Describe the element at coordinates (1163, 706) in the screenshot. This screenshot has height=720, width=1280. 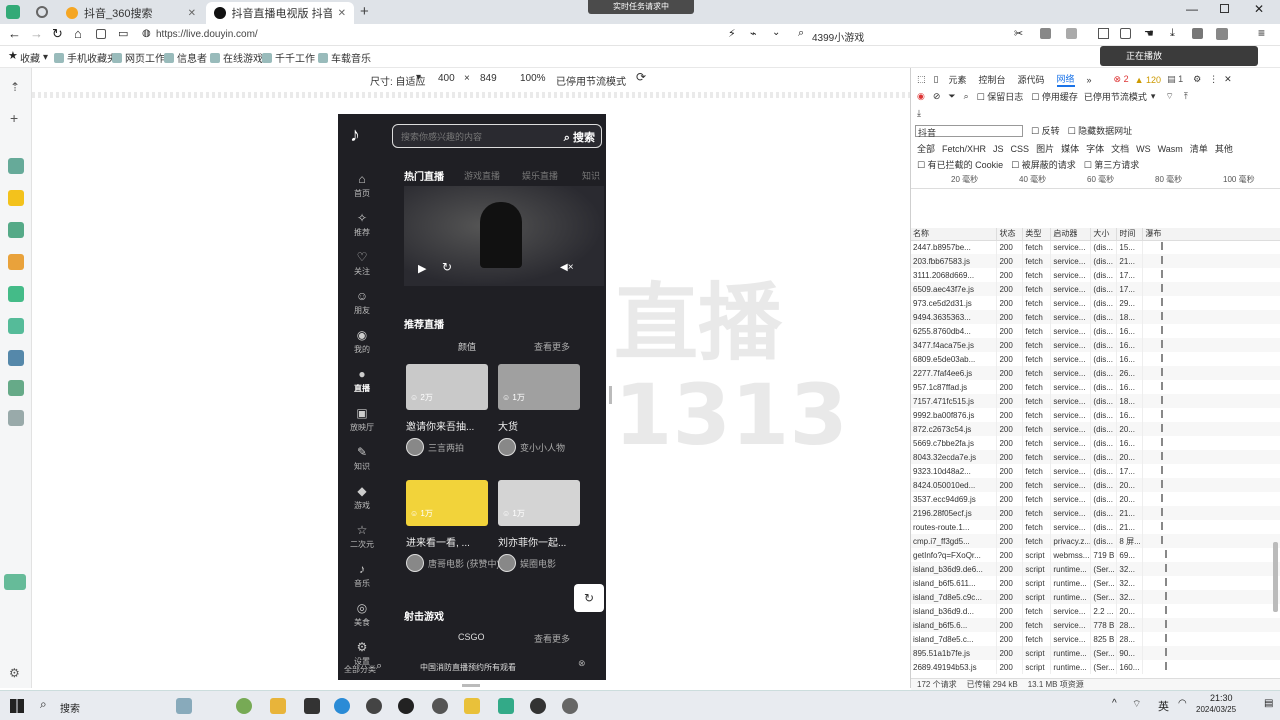
I see `input-language: 英` at that location.